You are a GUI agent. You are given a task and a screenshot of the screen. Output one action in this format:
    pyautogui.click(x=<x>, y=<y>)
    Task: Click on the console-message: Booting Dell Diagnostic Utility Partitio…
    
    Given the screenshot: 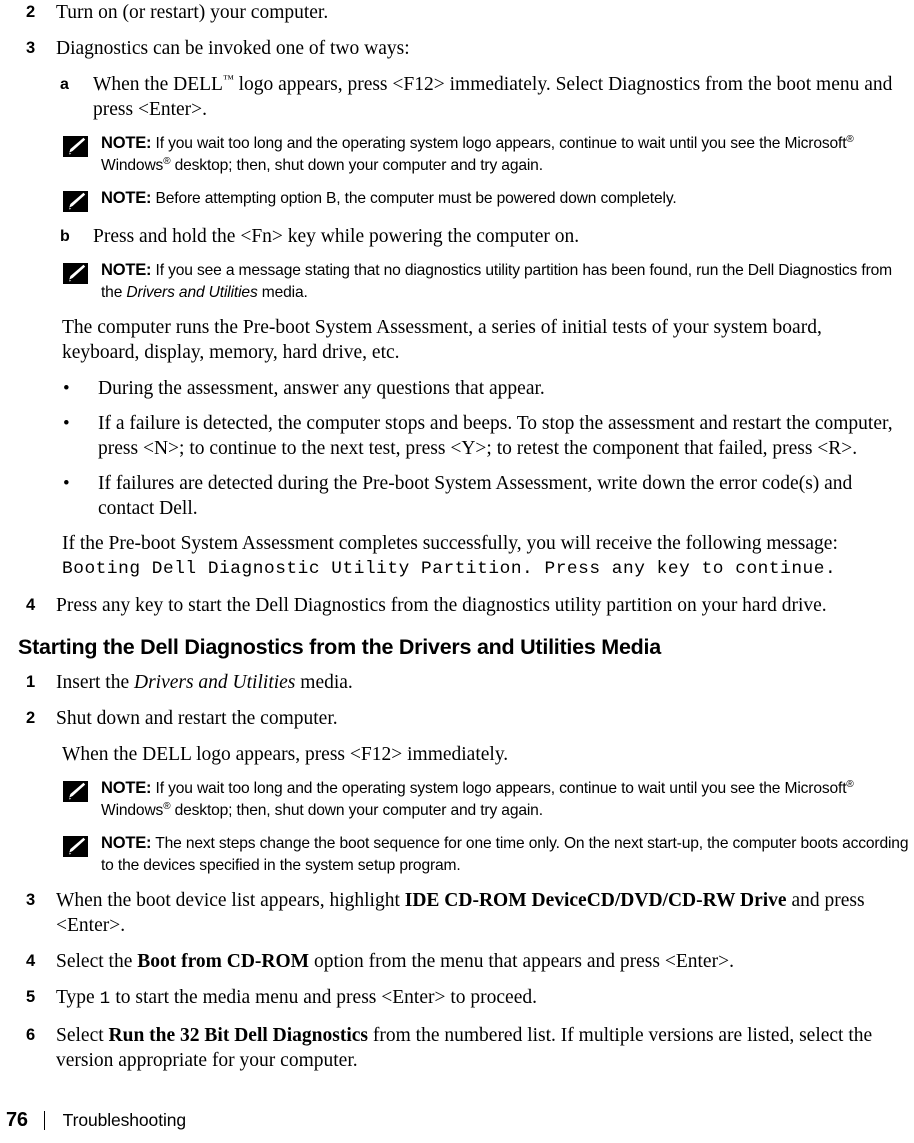 What is the action you would take?
    pyautogui.click(x=449, y=569)
    